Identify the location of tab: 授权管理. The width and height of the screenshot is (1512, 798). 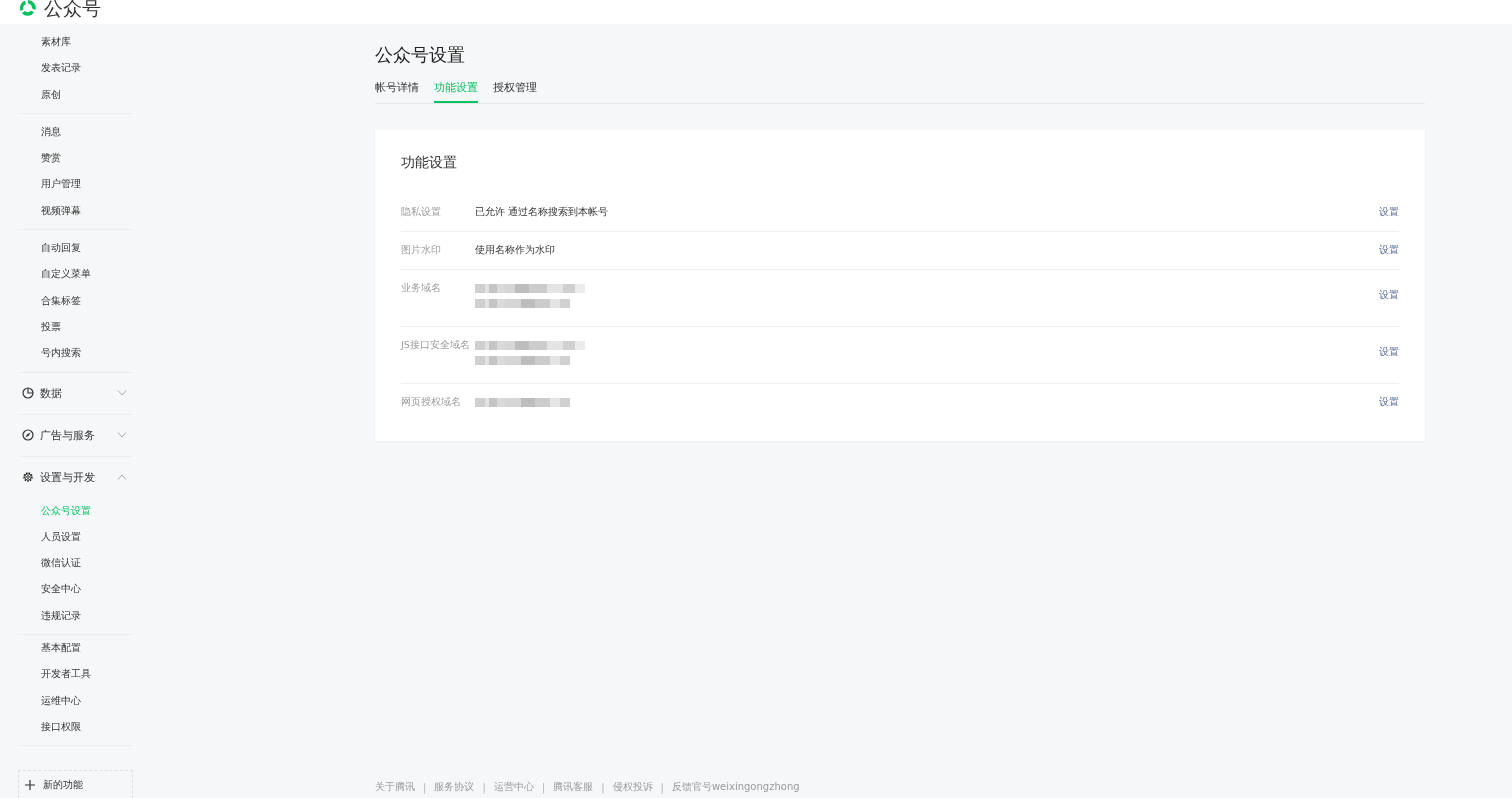
(515, 91).